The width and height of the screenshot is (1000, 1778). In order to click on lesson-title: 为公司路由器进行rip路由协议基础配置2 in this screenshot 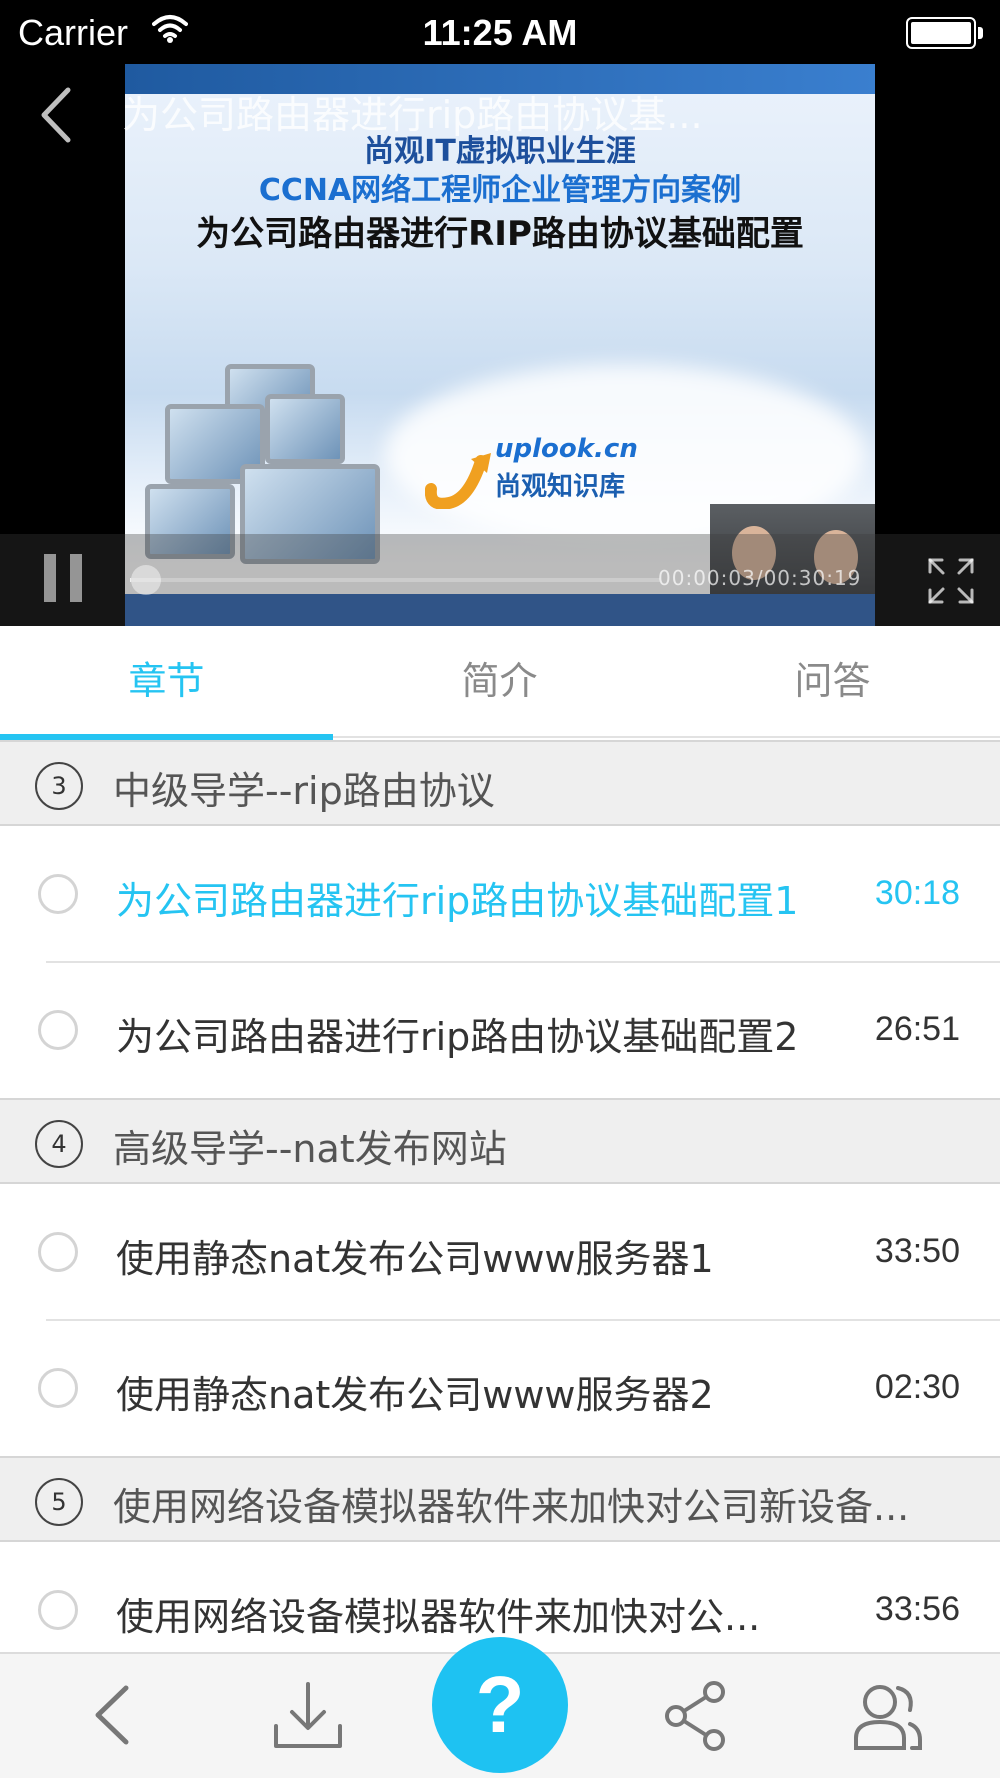, I will do `click(457, 1037)`.